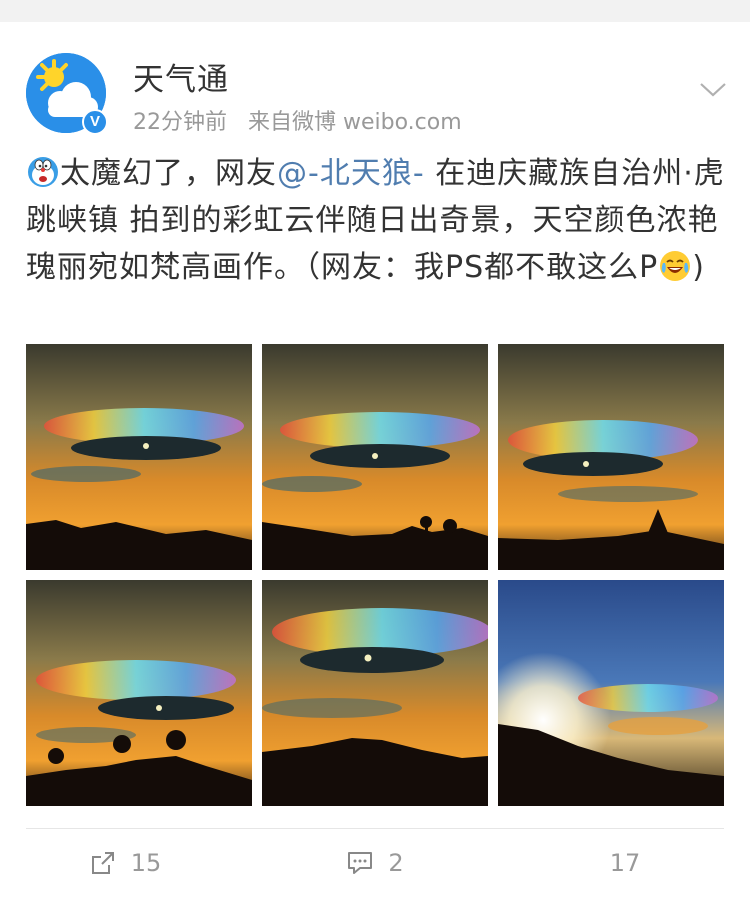  I want to click on repost-icon, so click(102, 863).